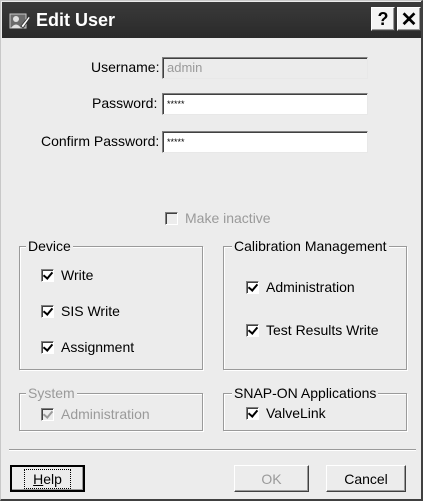 The height and width of the screenshot is (501, 423). What do you see at coordinates (366, 478) in the screenshot?
I see `cancel-button: Cancel` at bounding box center [366, 478].